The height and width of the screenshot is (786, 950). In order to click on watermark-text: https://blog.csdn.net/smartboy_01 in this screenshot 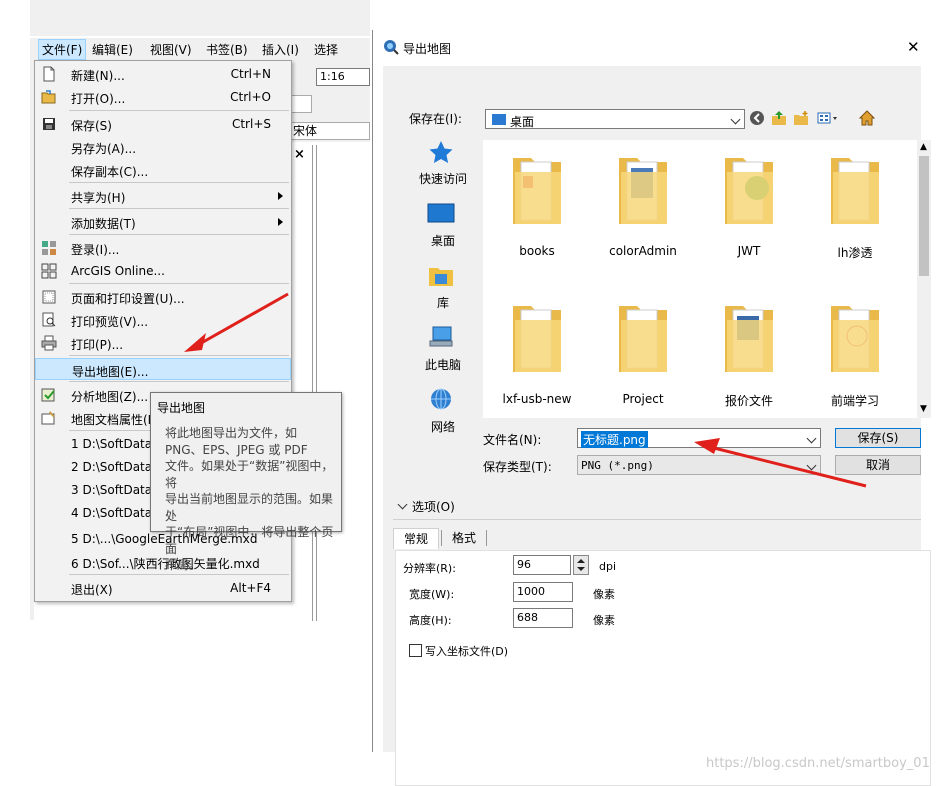, I will do `click(818, 763)`.